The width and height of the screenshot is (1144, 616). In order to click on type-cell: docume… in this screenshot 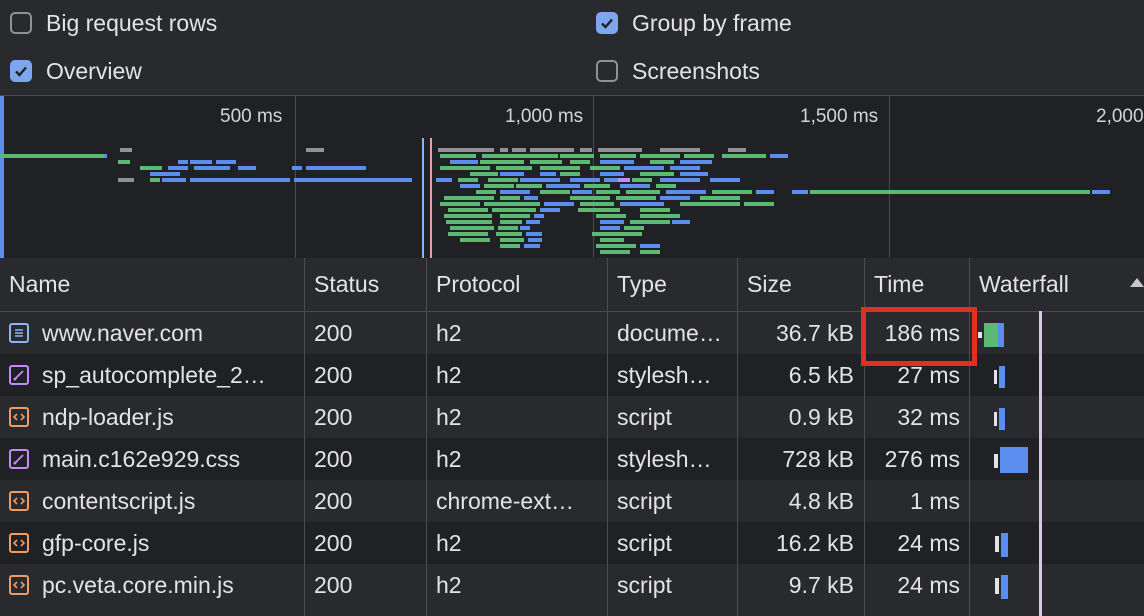, I will do `click(669, 332)`.